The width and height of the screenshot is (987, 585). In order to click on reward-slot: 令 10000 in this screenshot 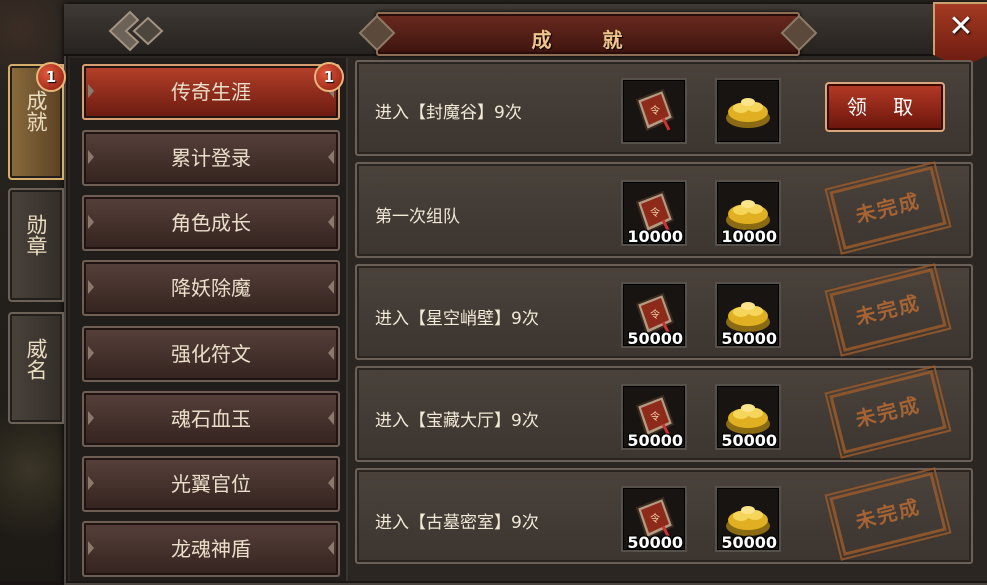, I will do `click(654, 213)`.